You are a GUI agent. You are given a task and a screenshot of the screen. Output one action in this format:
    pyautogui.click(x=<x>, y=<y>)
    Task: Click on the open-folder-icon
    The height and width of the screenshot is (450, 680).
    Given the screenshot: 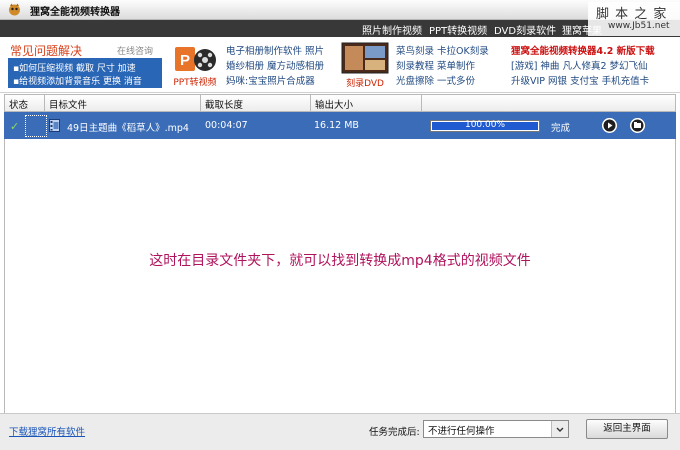 What is the action you would take?
    pyautogui.click(x=637, y=125)
    